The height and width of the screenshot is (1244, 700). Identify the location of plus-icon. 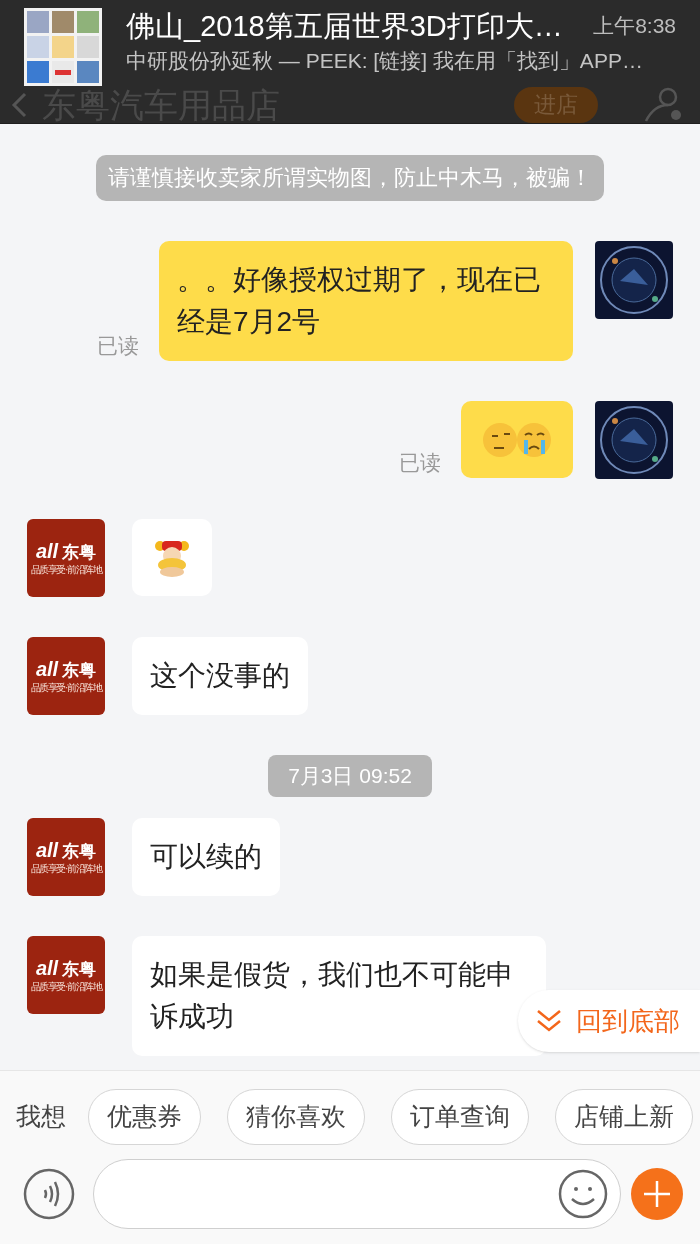
(657, 1194).